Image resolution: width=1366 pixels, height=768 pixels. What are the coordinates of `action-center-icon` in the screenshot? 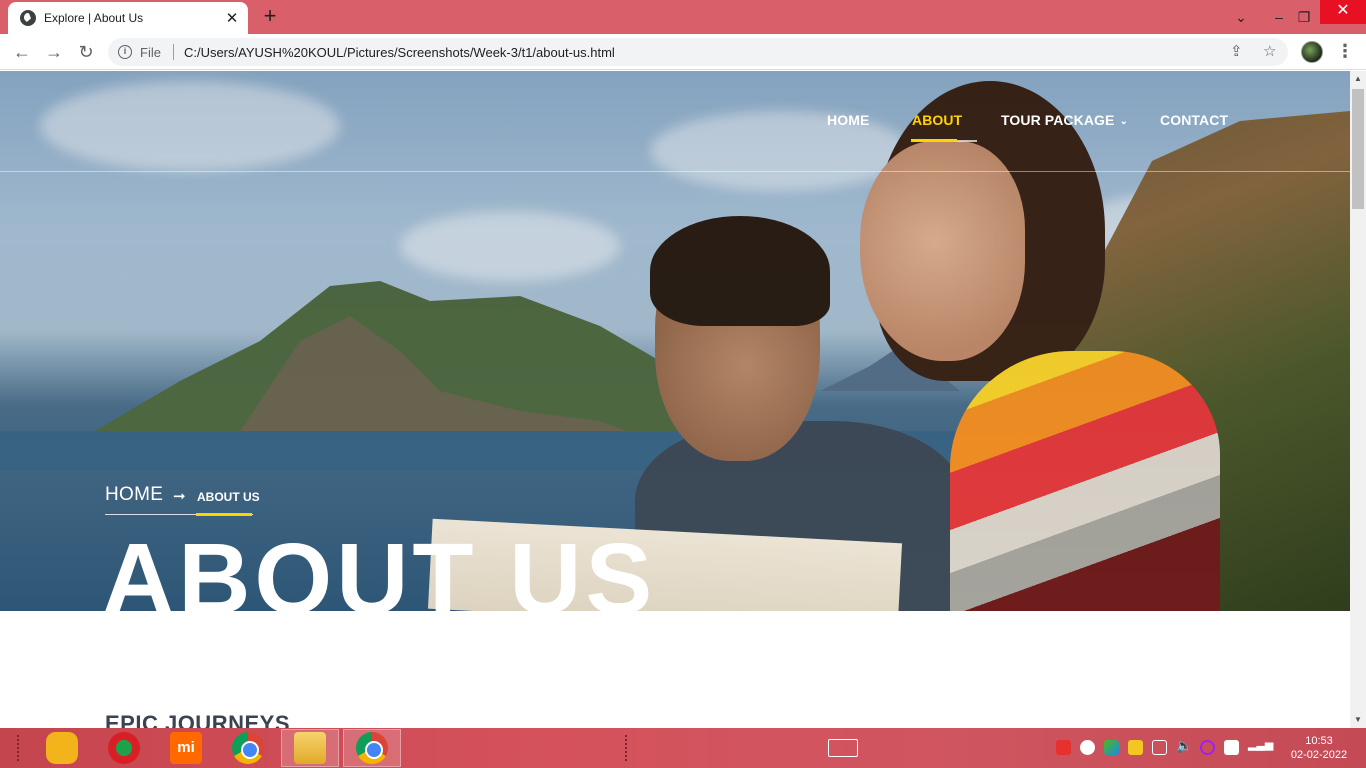 It's located at (1231, 747).